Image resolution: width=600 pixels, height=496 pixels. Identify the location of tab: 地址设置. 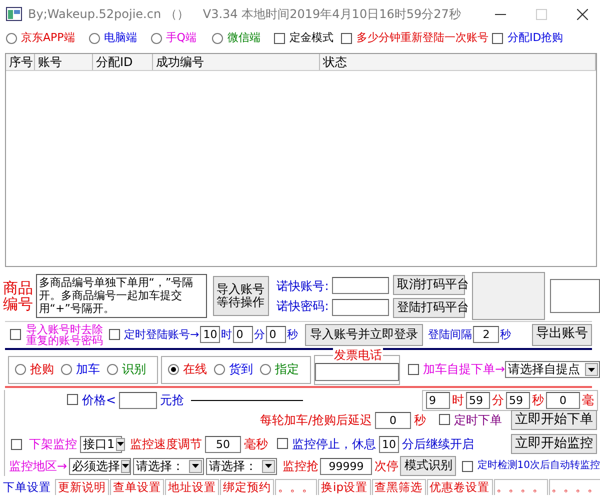
(192, 487).